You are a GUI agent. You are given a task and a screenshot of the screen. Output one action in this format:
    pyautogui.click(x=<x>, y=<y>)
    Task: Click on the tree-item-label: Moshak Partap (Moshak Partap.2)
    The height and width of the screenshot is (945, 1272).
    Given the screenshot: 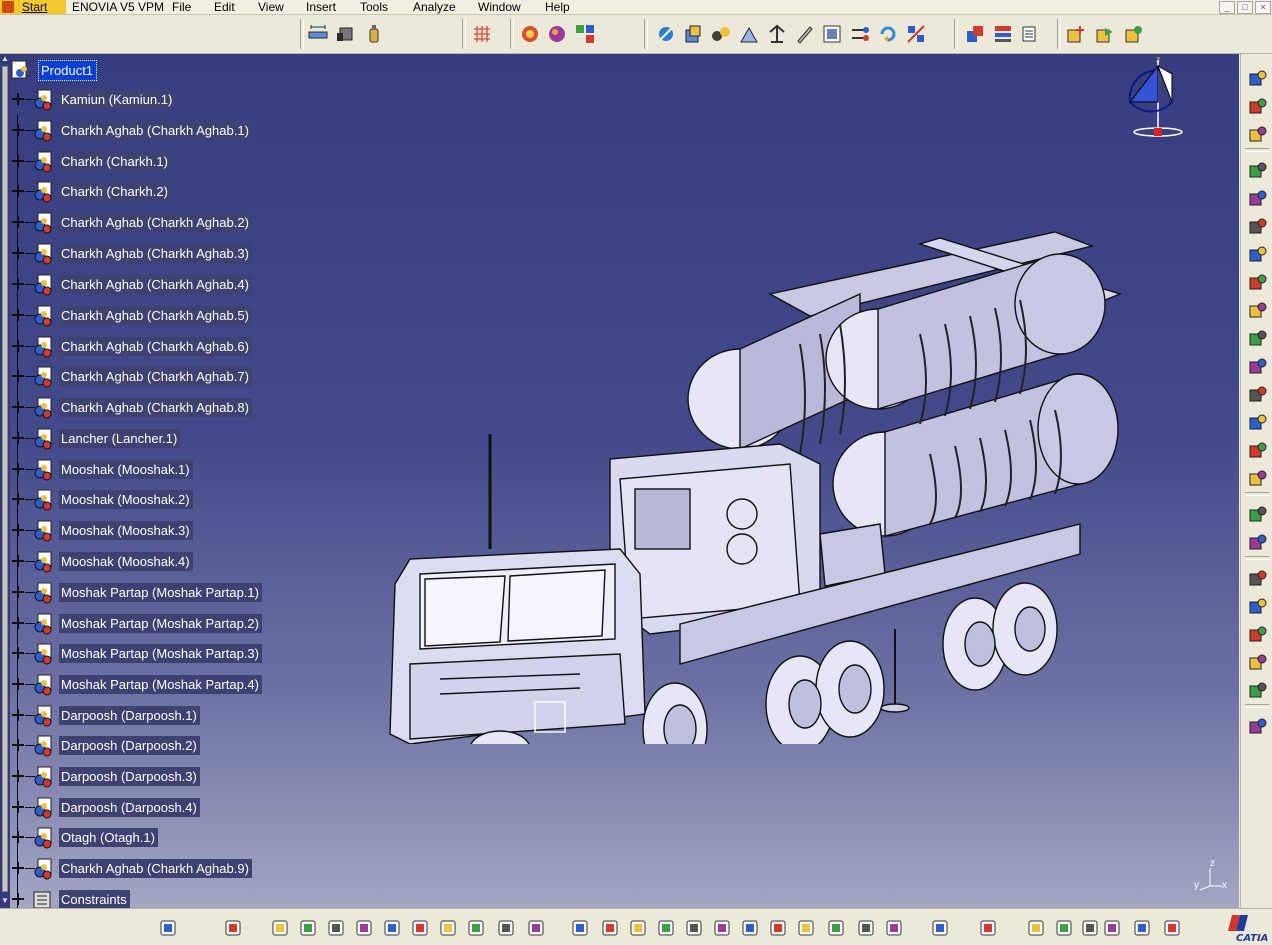 What is the action you would take?
    pyautogui.click(x=160, y=623)
    